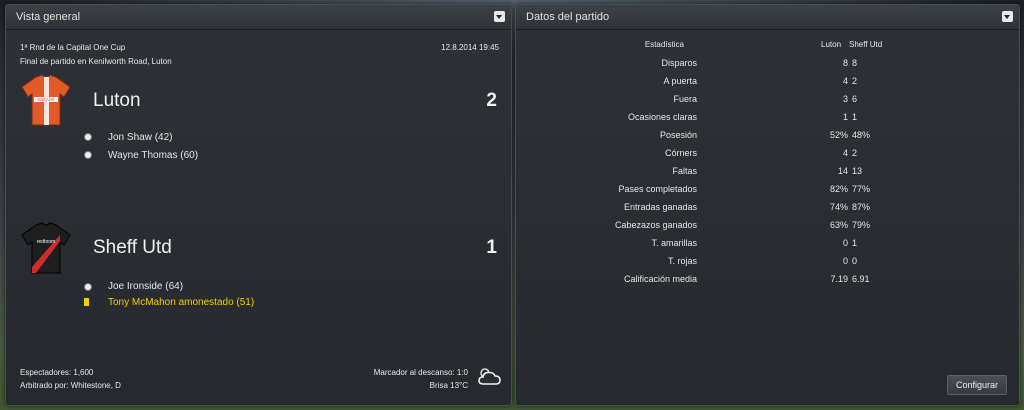 The width and height of the screenshot is (1024, 410). Describe the element at coordinates (861, 207) in the screenshot. I see `stat-away-value: 87%` at that location.